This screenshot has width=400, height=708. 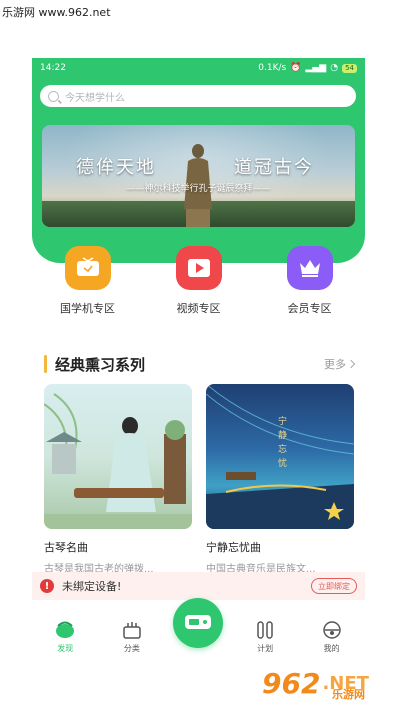 What do you see at coordinates (334, 586) in the screenshot?
I see `bind-now-button: 立即绑定` at bounding box center [334, 586].